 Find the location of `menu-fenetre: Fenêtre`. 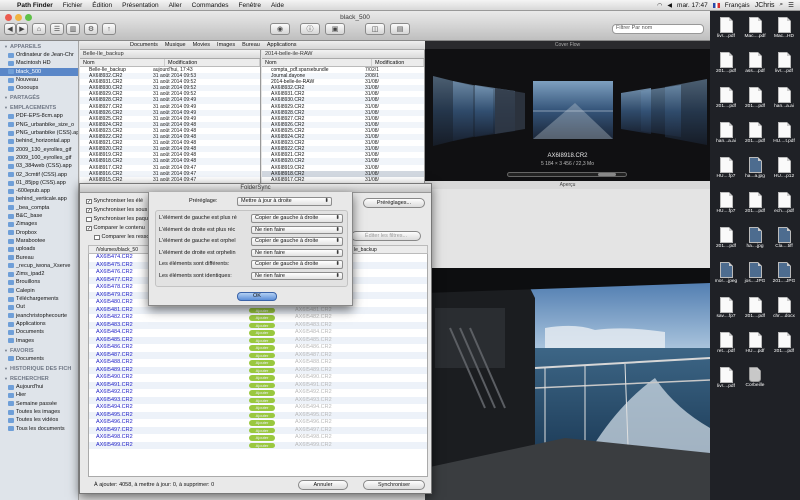

menu-fenetre: Fenêtre is located at coordinates (250, 5).